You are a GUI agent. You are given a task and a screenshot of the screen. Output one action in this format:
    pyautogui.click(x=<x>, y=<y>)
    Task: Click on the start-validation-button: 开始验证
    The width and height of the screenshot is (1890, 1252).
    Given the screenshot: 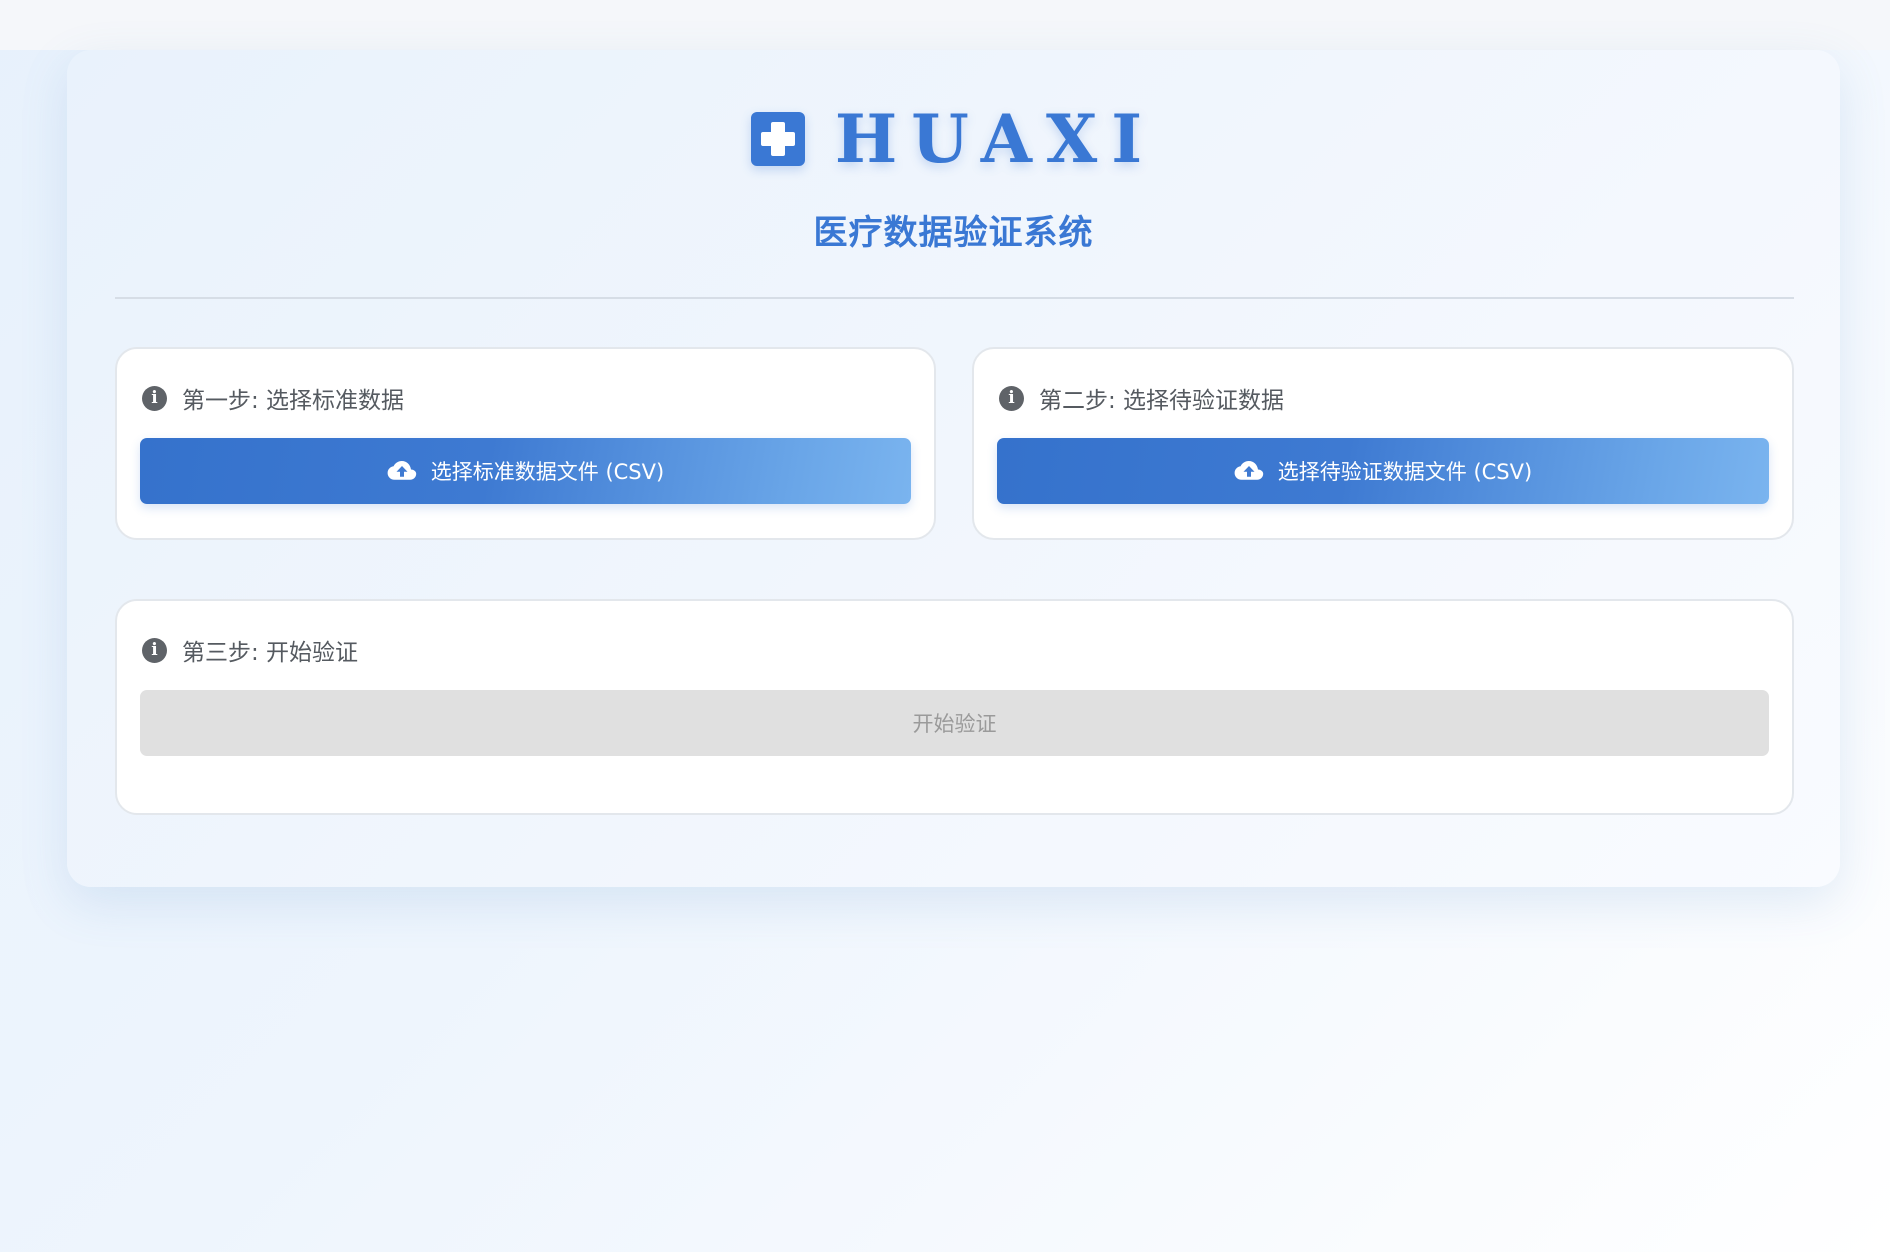 What is the action you would take?
    pyautogui.click(x=954, y=723)
    